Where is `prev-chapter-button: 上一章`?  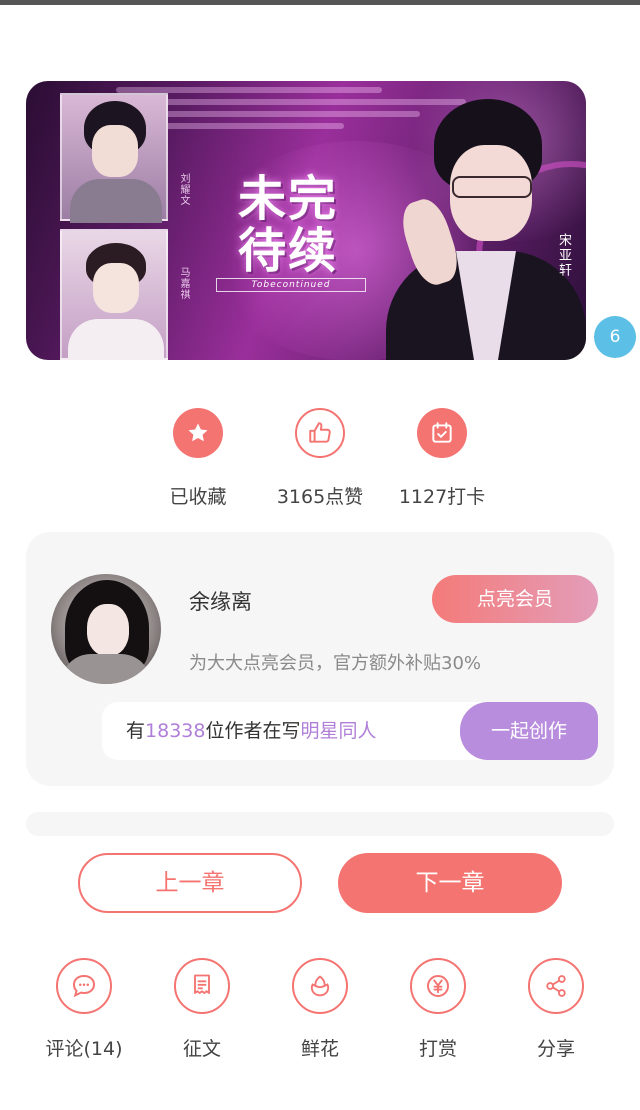
prev-chapter-button: 上一章 is located at coordinates (190, 883).